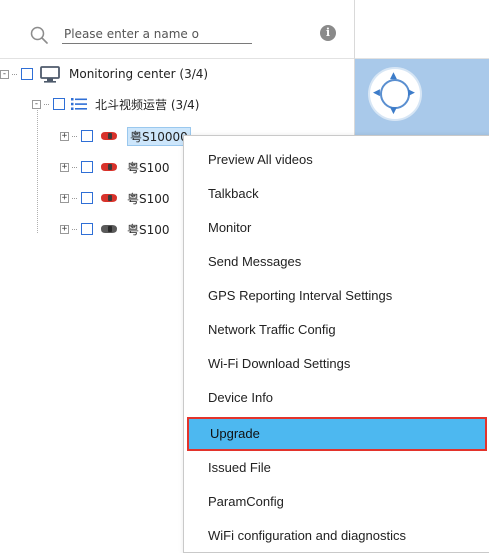  I want to click on ptz-control-icon: ▲ ▼ ◀ ▶, so click(395, 94).